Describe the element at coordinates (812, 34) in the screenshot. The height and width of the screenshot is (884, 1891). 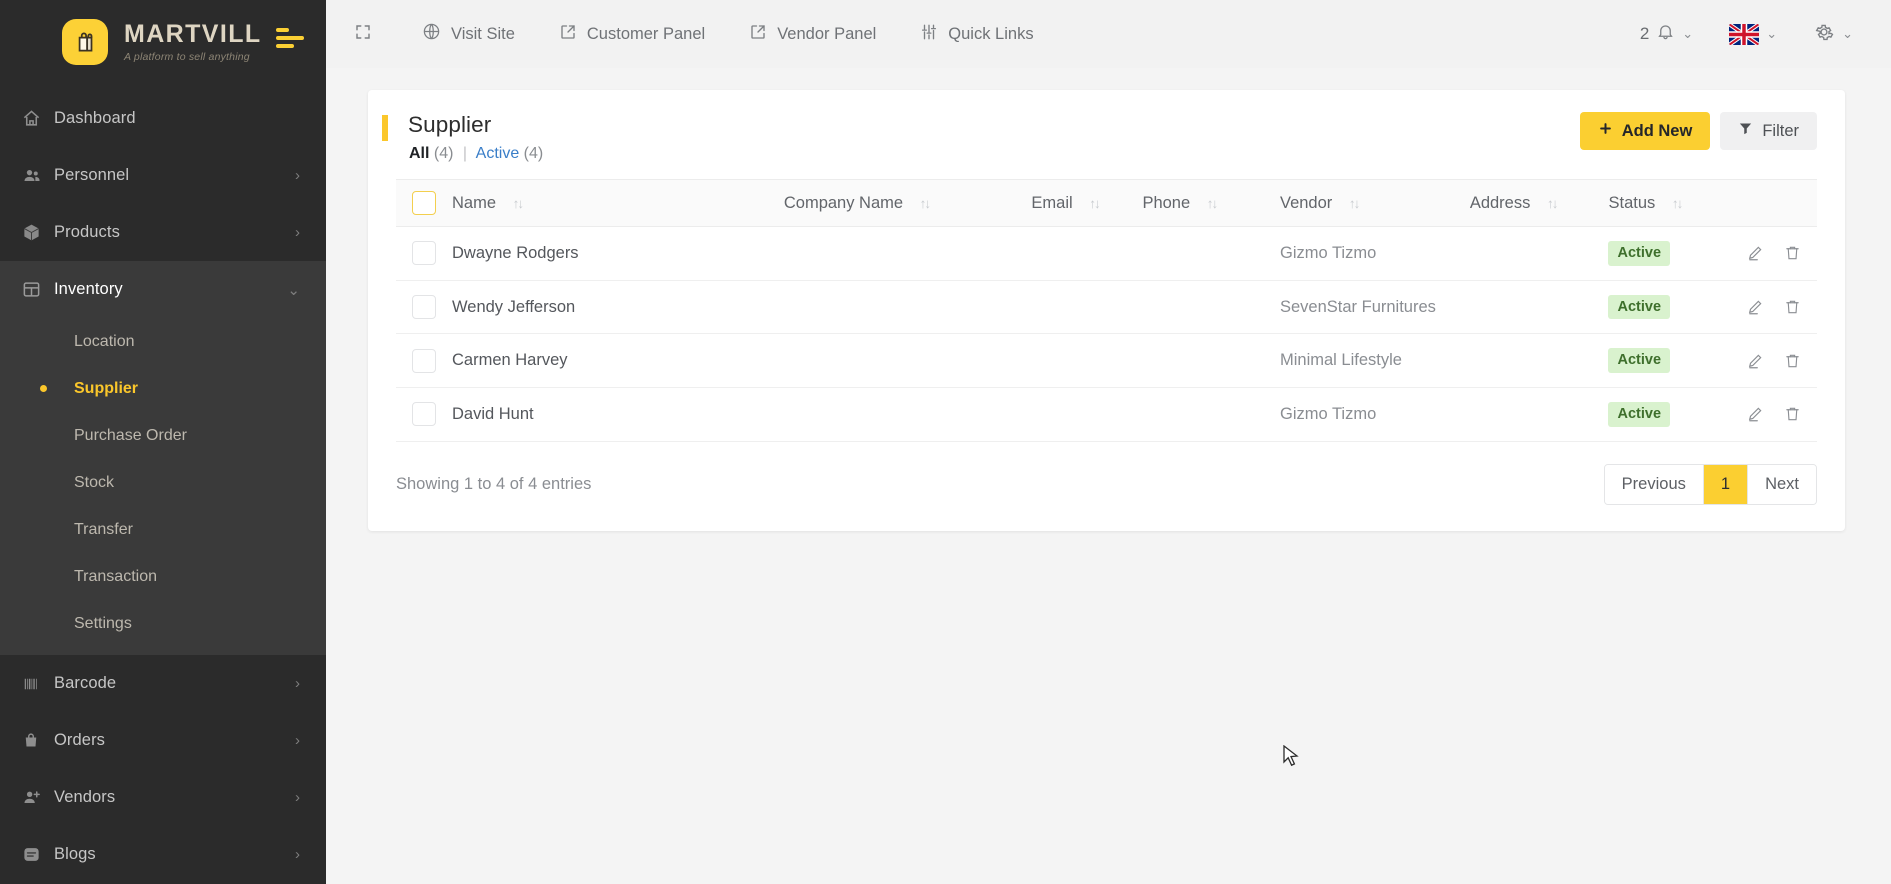
I see `vendor-panel-link: Vendor Panel` at that location.